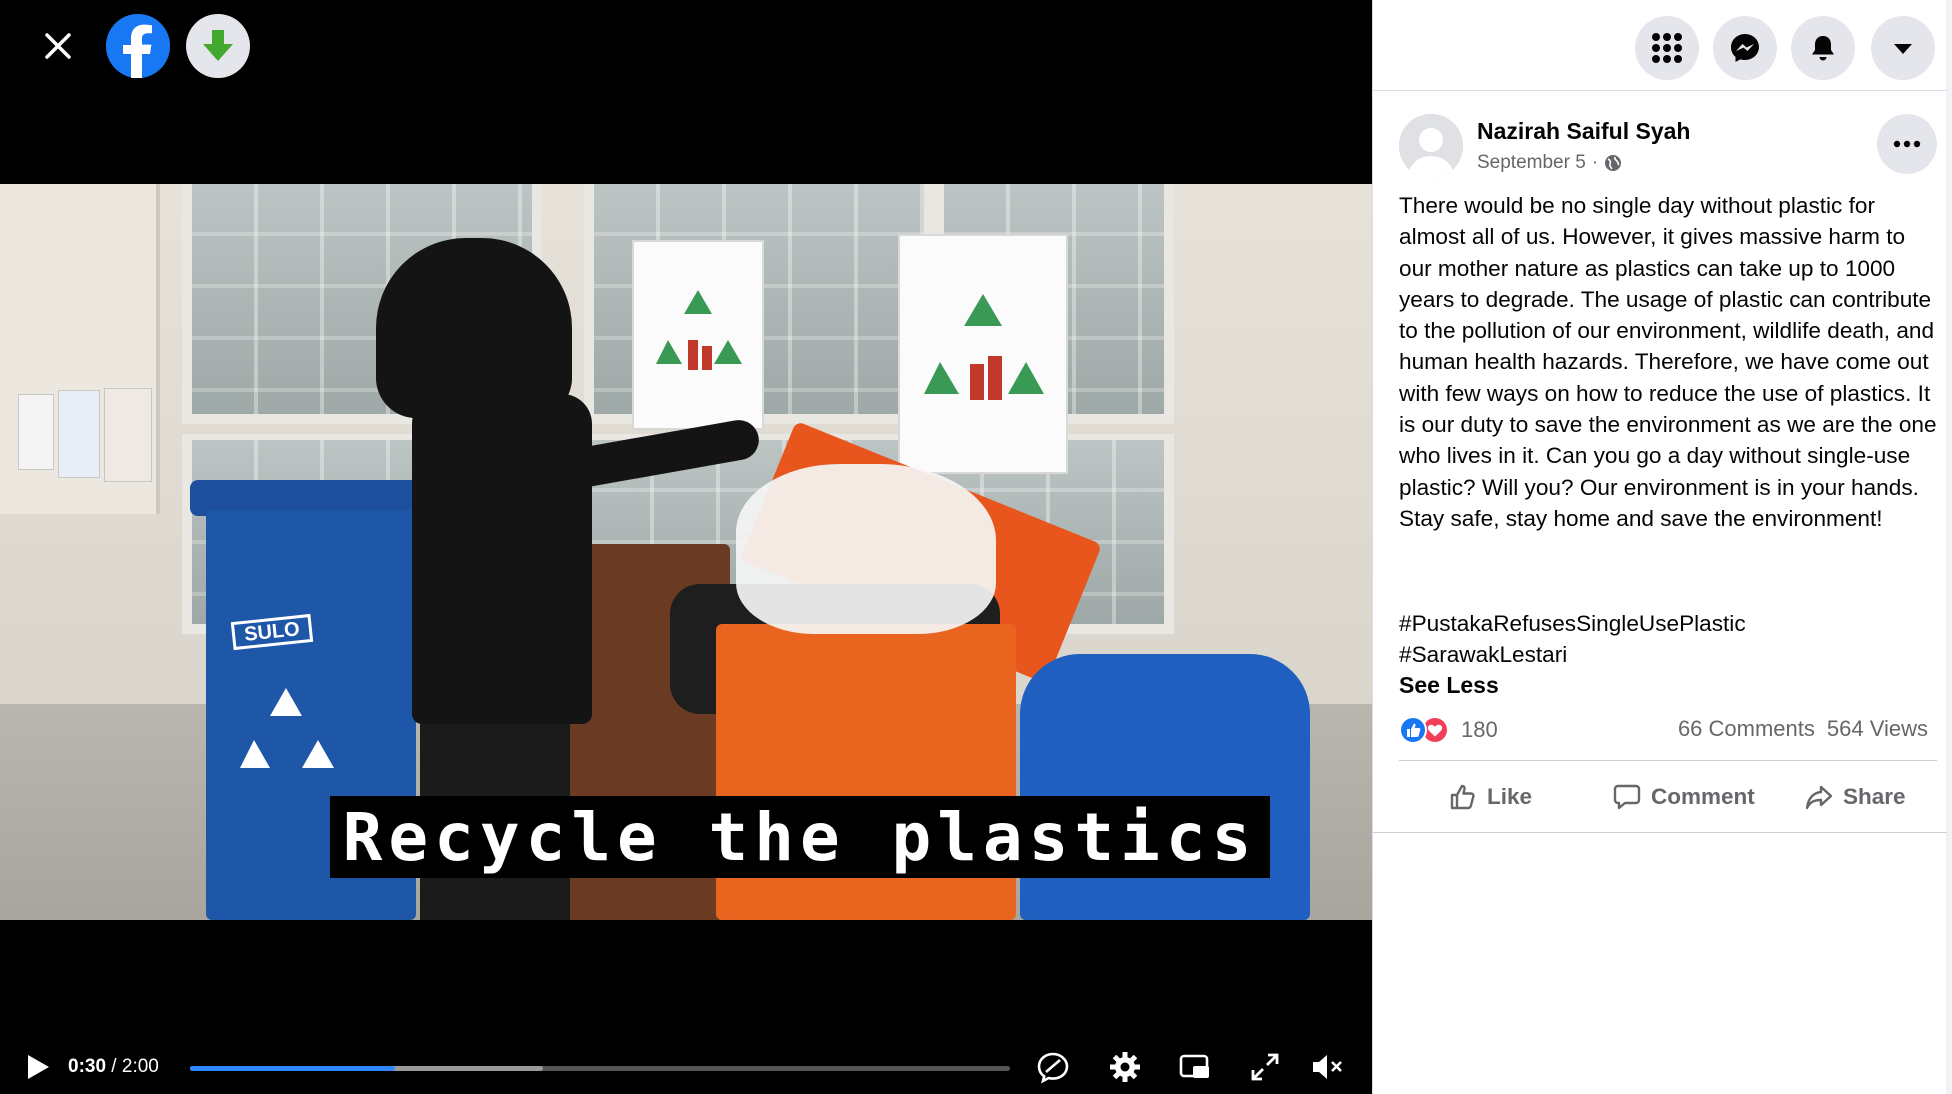 The width and height of the screenshot is (1952, 1094). I want to click on download-arrow-icon, so click(218, 45).